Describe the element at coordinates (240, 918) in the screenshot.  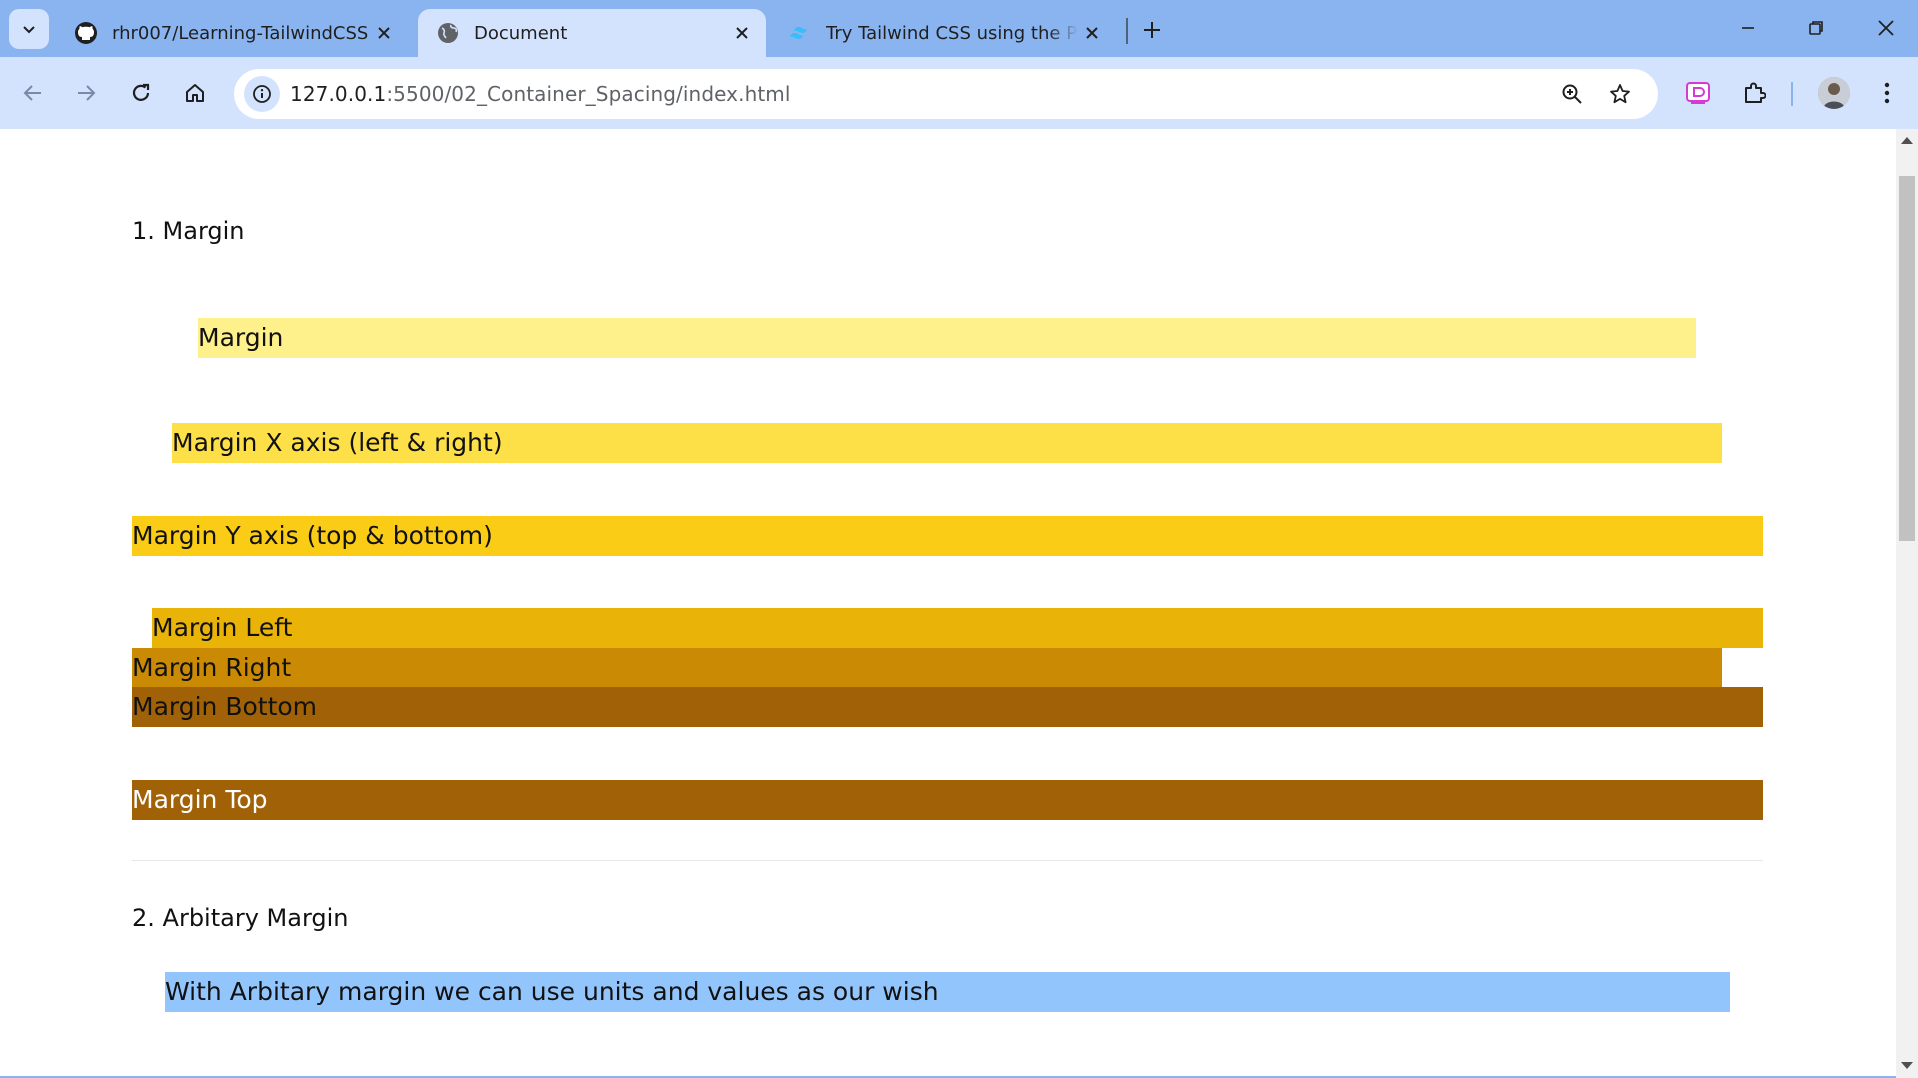
I see `section-heading-arbitrary-margin: 2. Arbitary Margin` at that location.